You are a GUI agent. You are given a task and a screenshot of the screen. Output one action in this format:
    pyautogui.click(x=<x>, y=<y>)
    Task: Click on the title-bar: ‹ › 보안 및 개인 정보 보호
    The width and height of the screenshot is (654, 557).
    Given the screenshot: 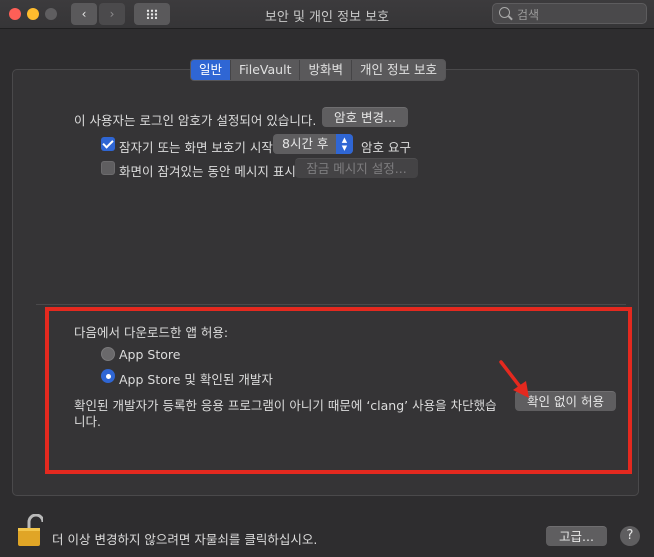 What is the action you would take?
    pyautogui.click(x=327, y=14)
    